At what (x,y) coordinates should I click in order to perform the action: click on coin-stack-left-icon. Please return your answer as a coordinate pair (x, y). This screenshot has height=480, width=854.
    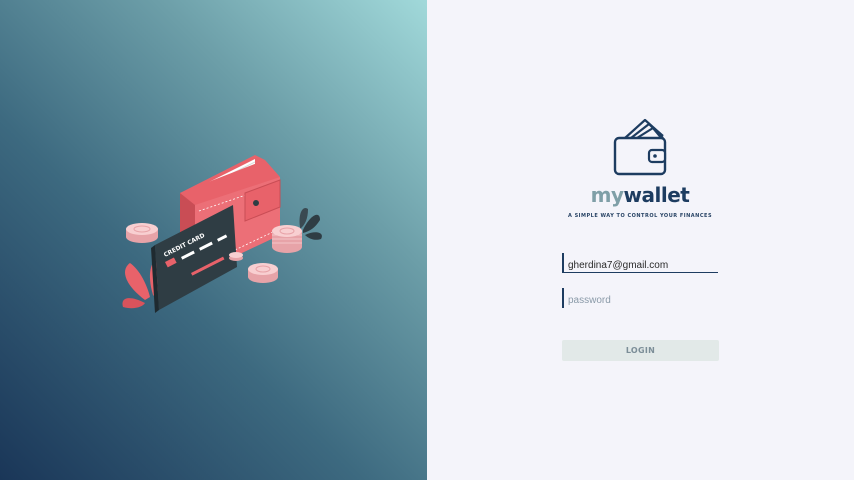
    Looking at the image, I should click on (142, 233).